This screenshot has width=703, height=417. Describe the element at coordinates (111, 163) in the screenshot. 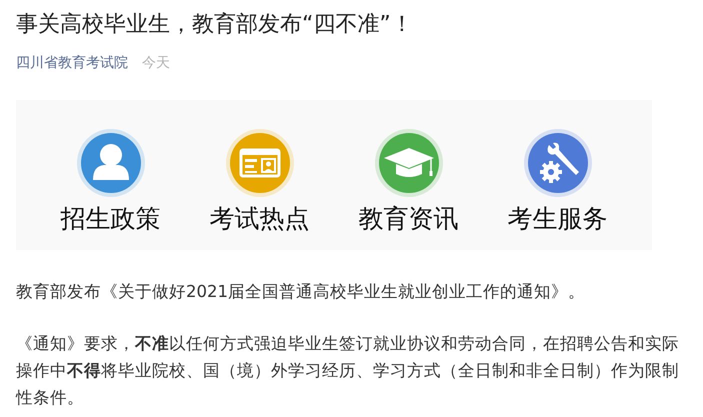

I see `person-icon` at that location.